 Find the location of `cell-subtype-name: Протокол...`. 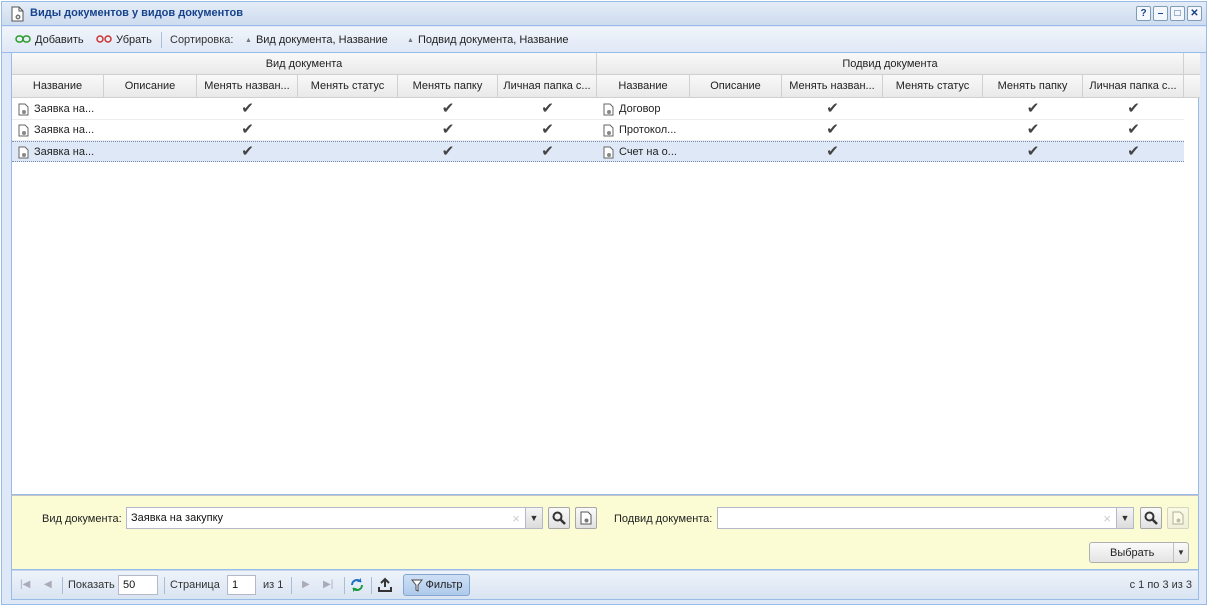

cell-subtype-name: Протокол... is located at coordinates (643, 130).